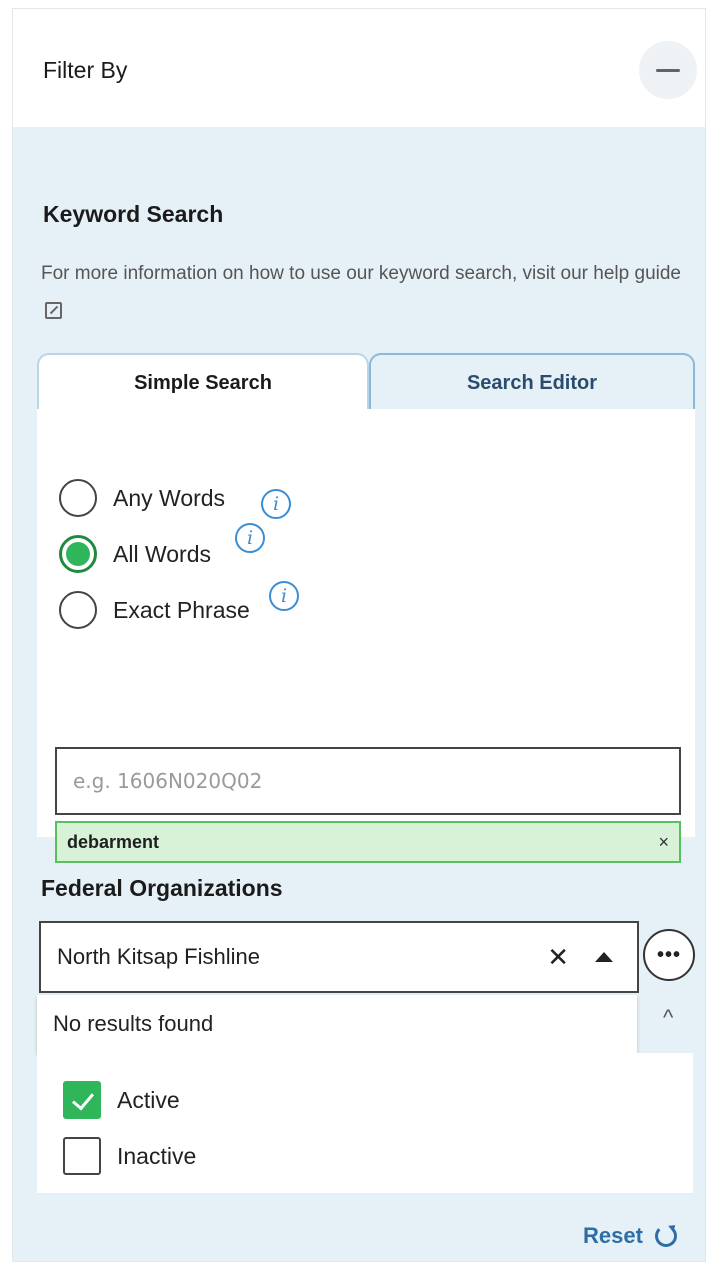 This screenshot has width=712, height=1268. What do you see at coordinates (85, 70) in the screenshot?
I see `filter-title: Filter By` at bounding box center [85, 70].